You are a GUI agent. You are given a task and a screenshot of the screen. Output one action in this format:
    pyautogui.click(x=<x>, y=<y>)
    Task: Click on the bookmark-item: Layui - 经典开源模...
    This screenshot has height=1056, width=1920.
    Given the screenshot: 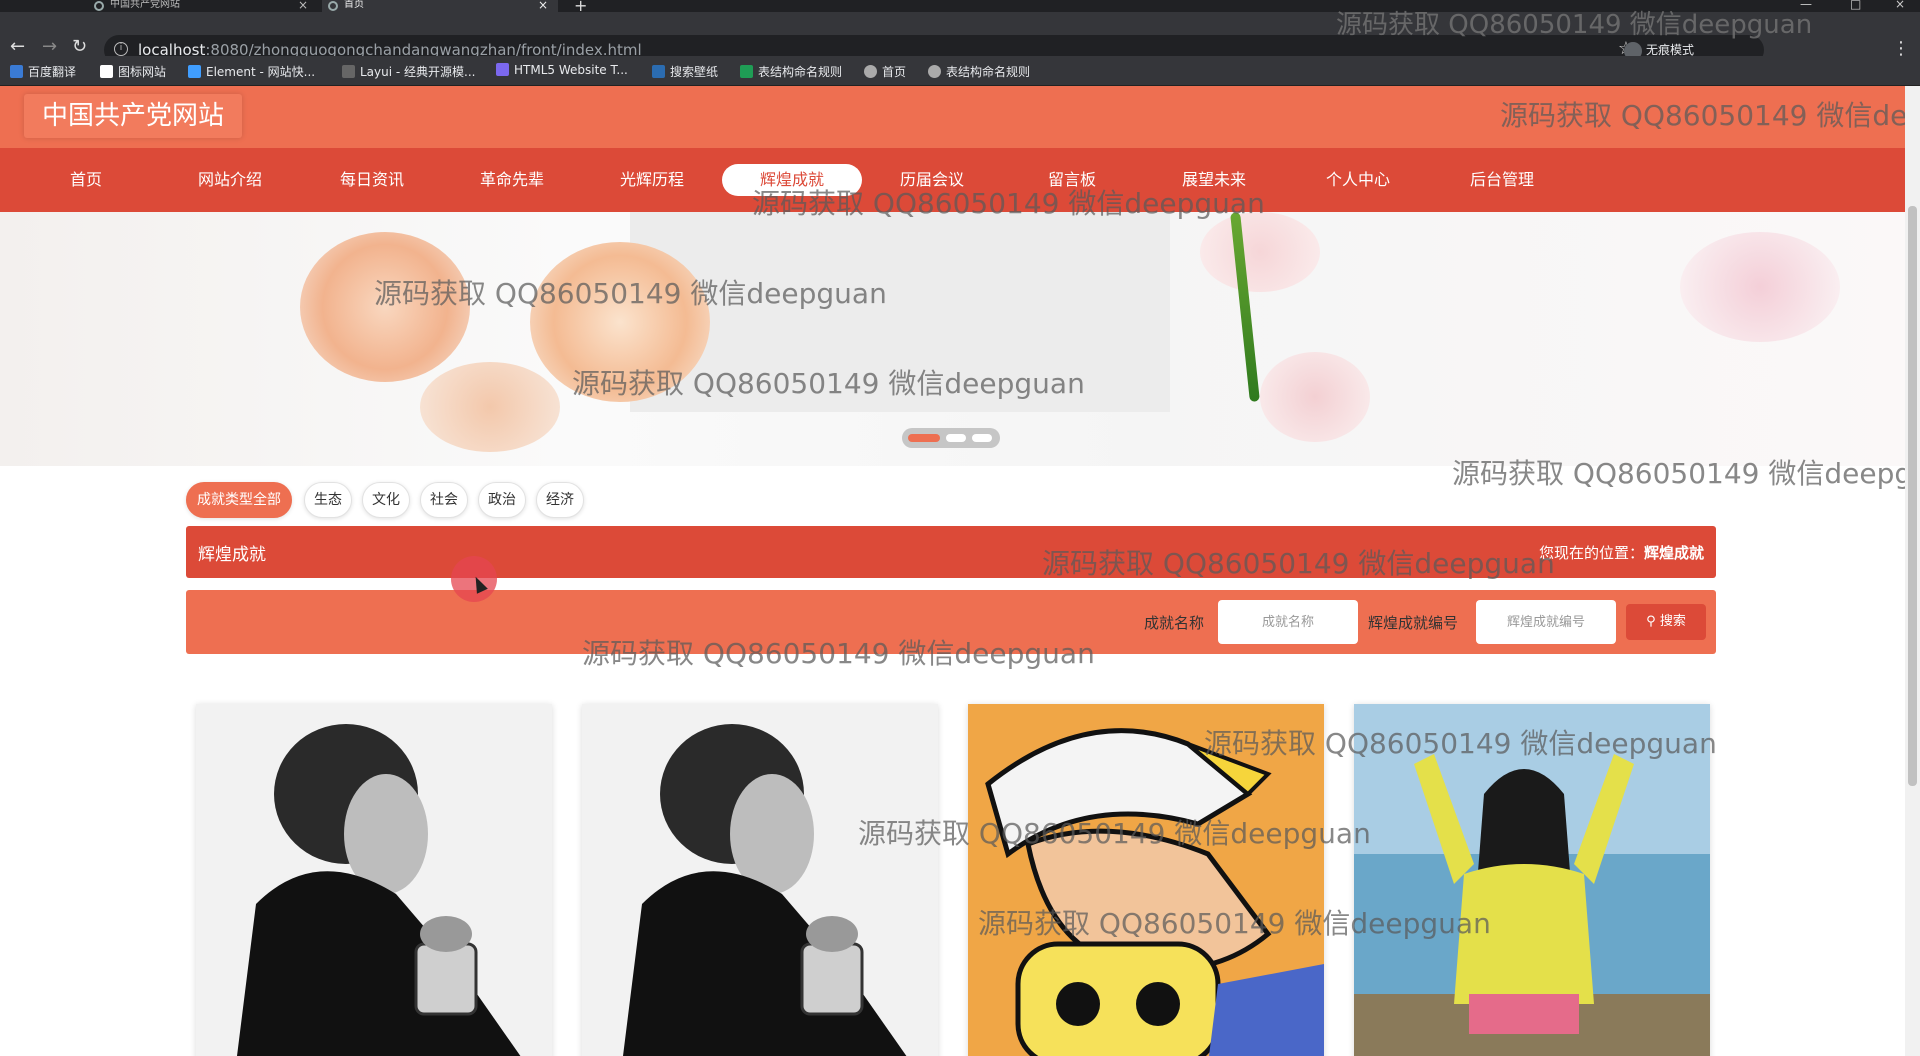 What is the action you would take?
    pyautogui.click(x=408, y=71)
    